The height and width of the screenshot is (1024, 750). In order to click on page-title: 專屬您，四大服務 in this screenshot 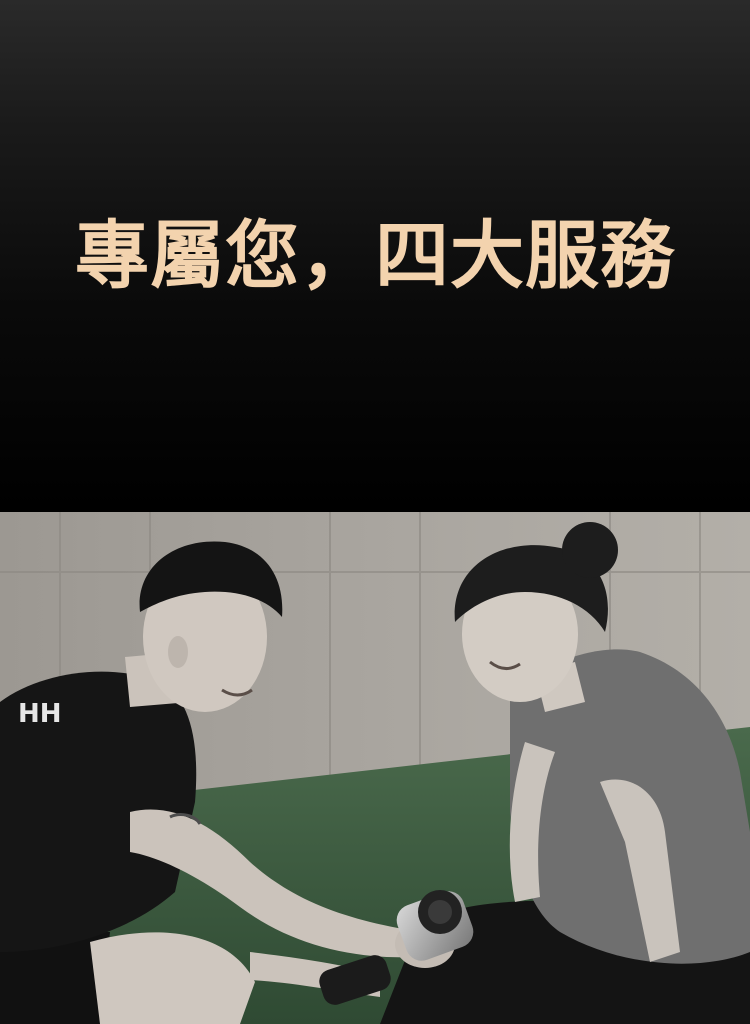, I will do `click(375, 256)`.